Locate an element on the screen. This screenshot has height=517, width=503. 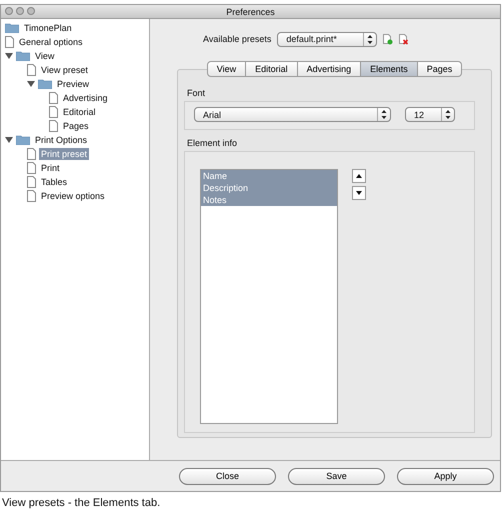
tab: Elements is located at coordinates (389, 69).